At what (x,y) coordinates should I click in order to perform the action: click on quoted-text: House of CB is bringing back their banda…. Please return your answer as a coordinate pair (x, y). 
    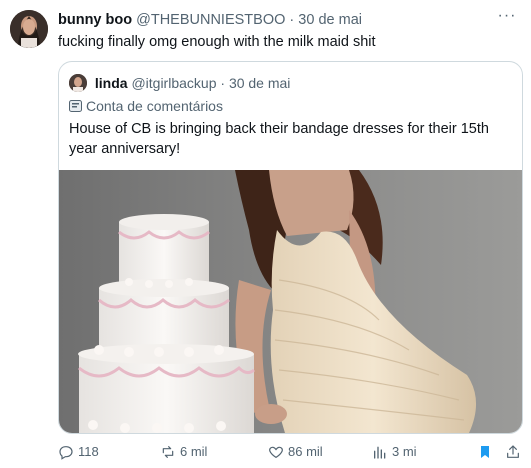
    Looking at the image, I should click on (279, 139).